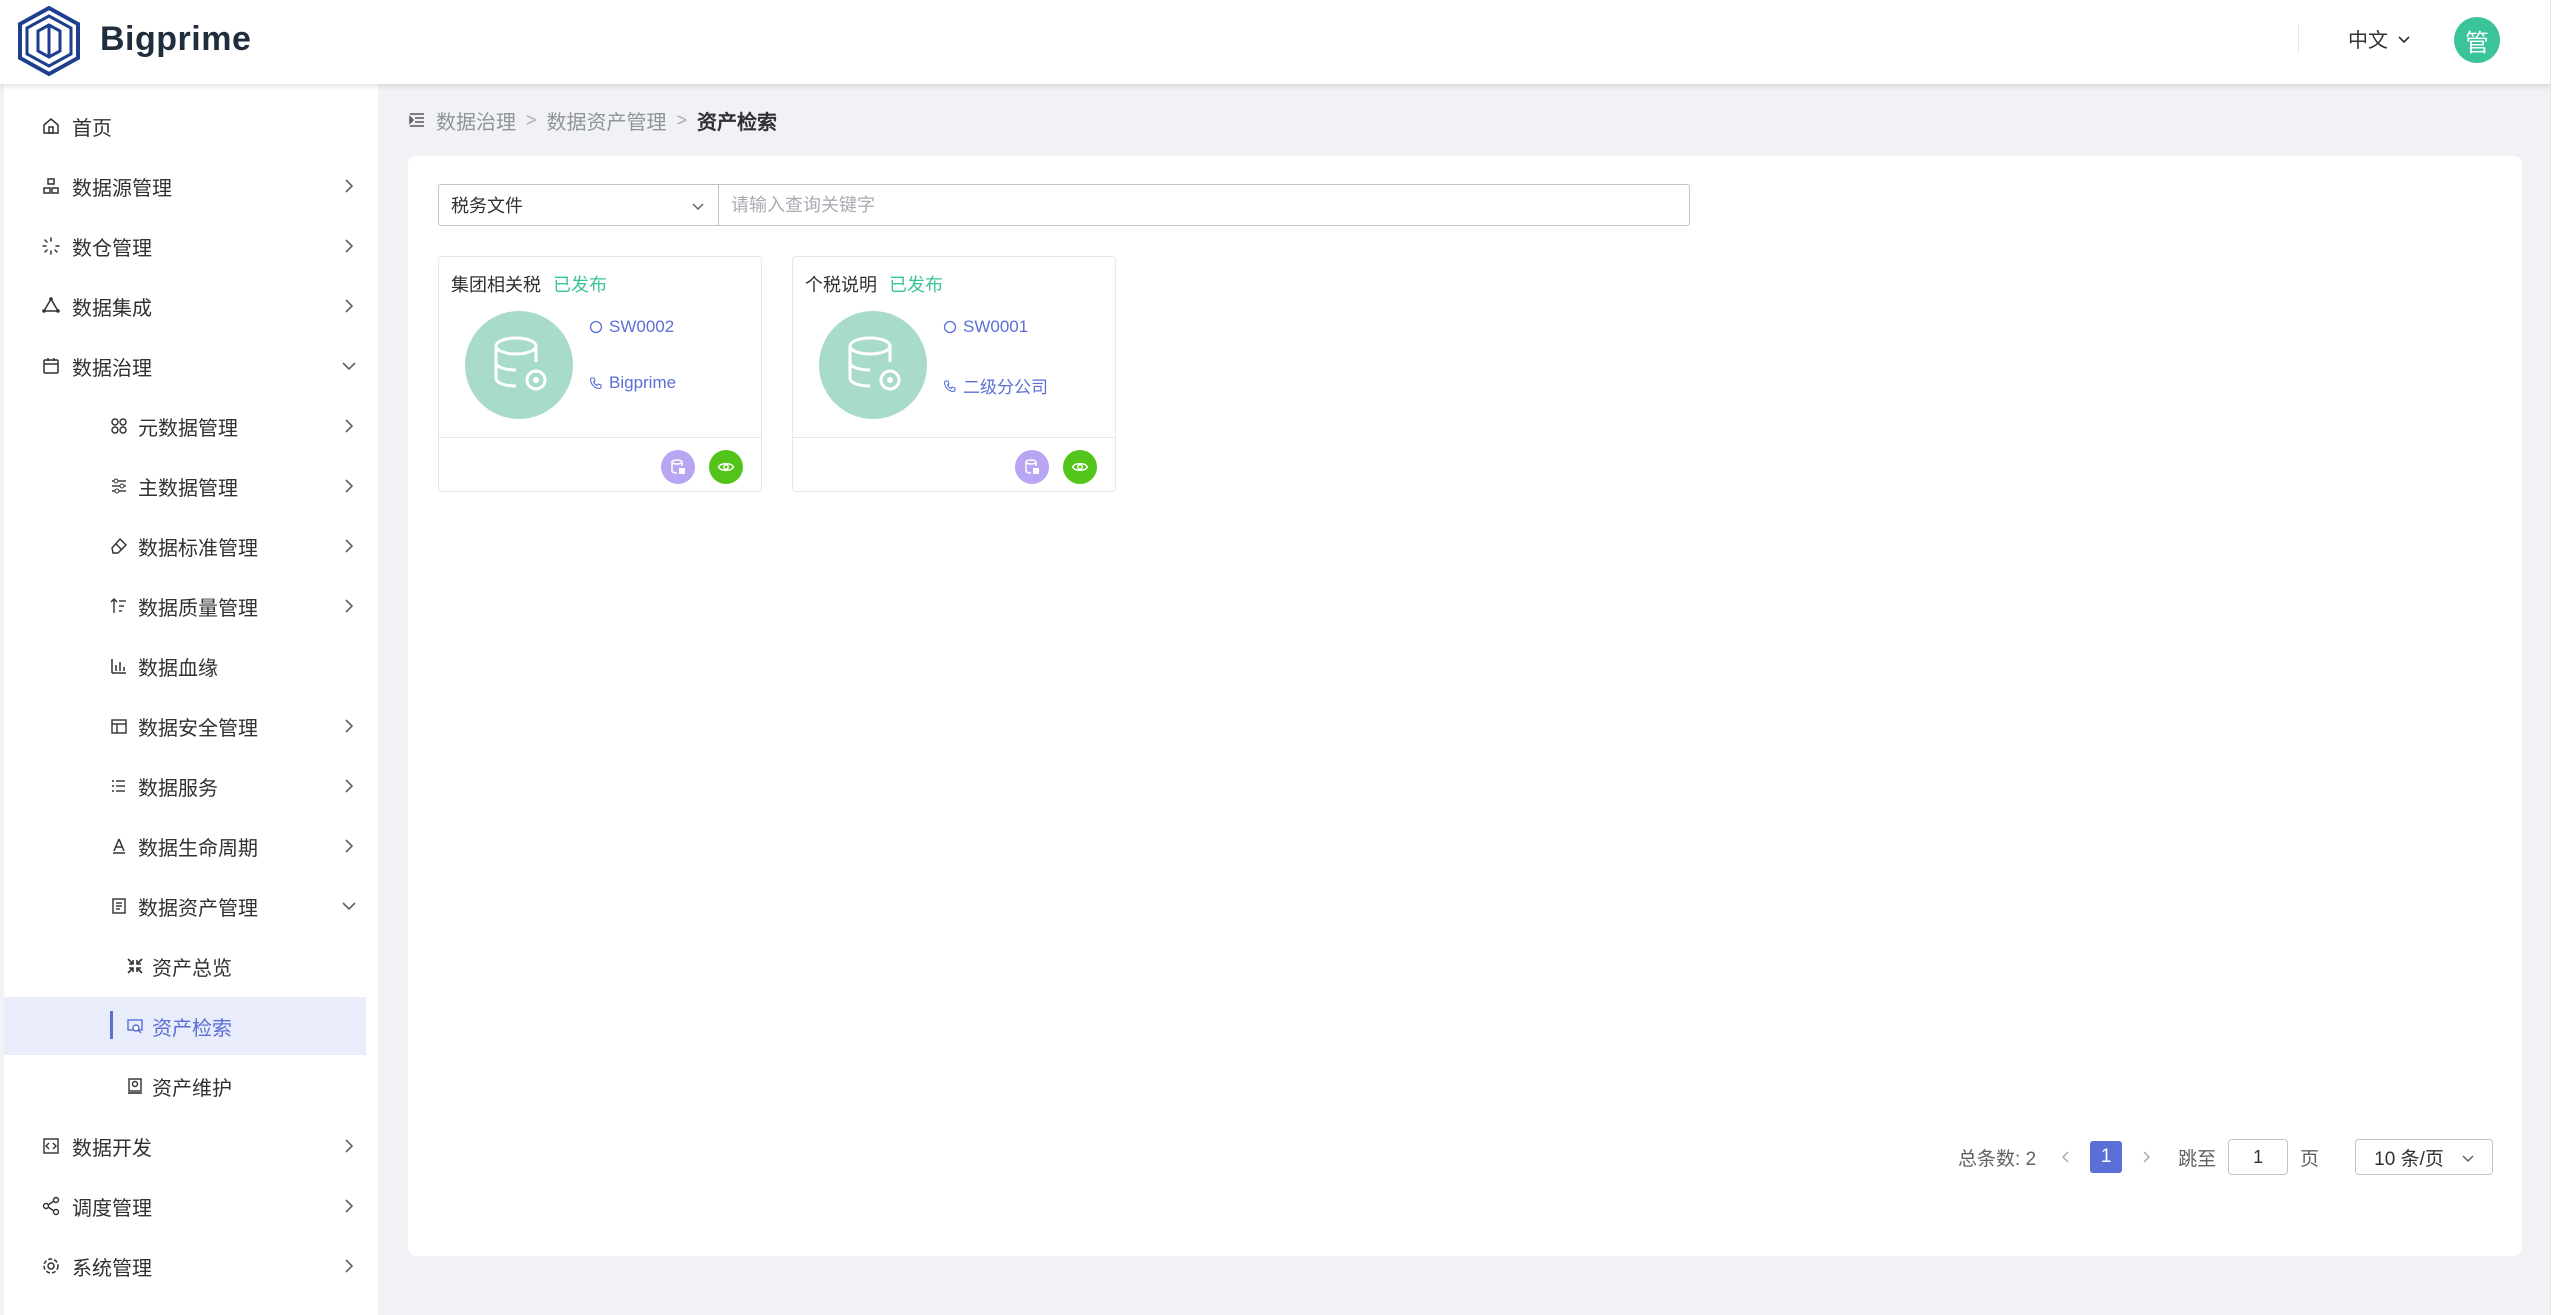 This screenshot has width=2556, height=1315. Describe the element at coordinates (579, 205) in the screenshot. I see `category-select: 税务文件` at that location.